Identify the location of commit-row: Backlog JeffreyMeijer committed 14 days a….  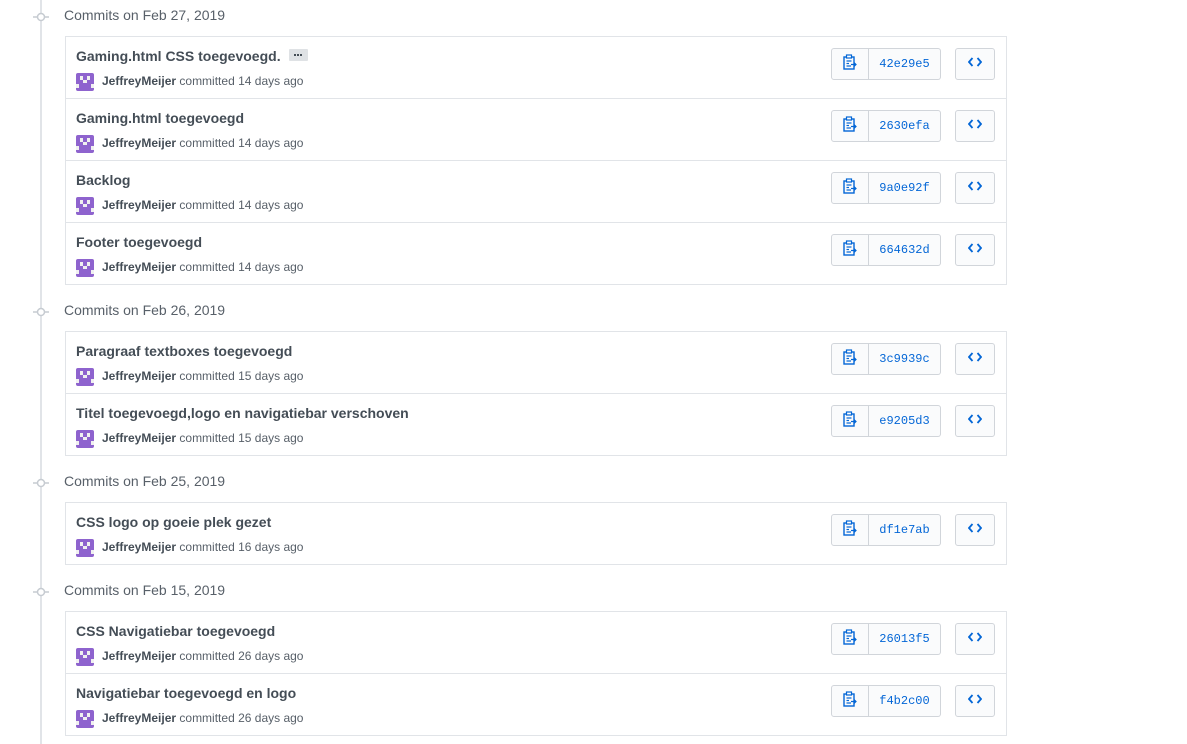
(536, 192).